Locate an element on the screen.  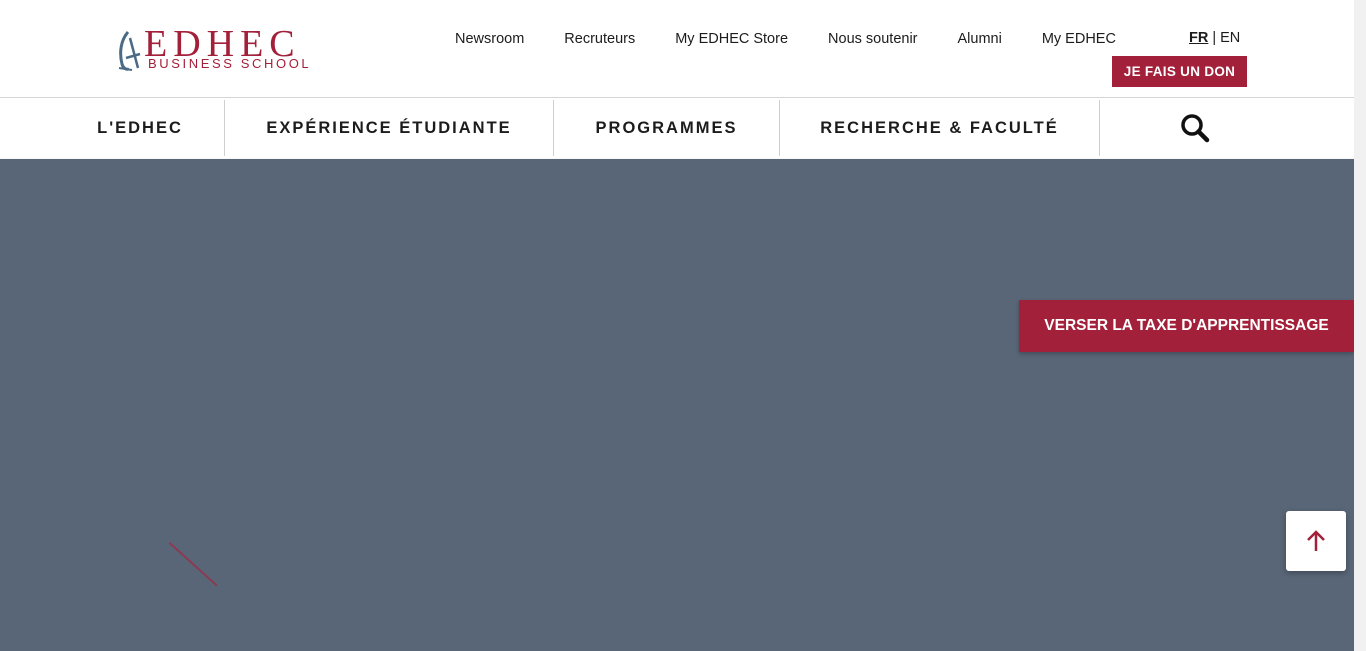
nav-item-programmes: PROGRAMMES is located at coordinates (666, 128).